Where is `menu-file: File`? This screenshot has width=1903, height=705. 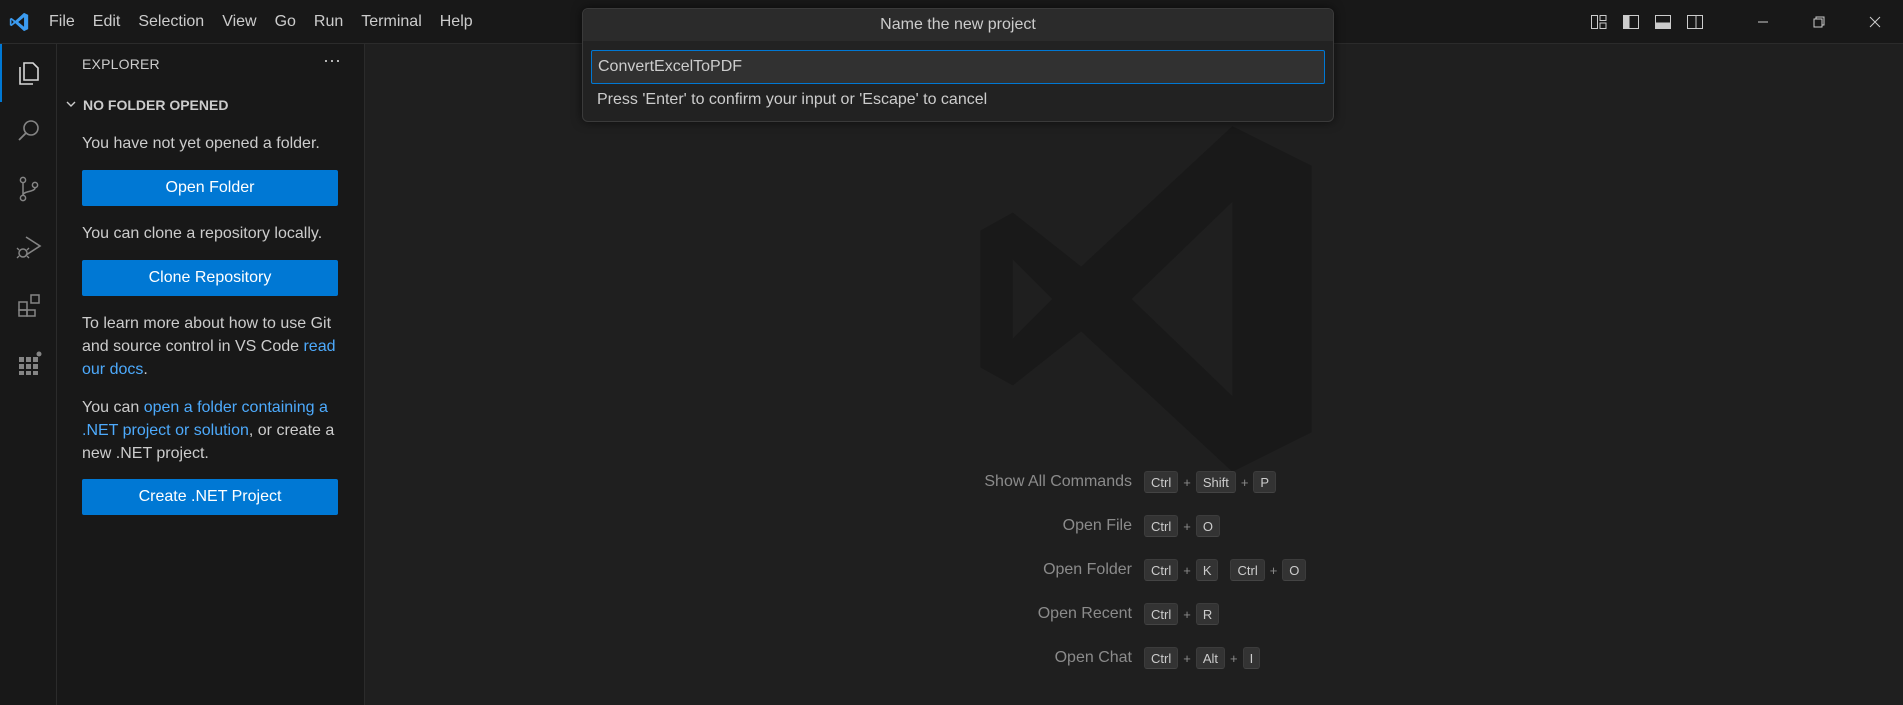
menu-file: File is located at coordinates (62, 22).